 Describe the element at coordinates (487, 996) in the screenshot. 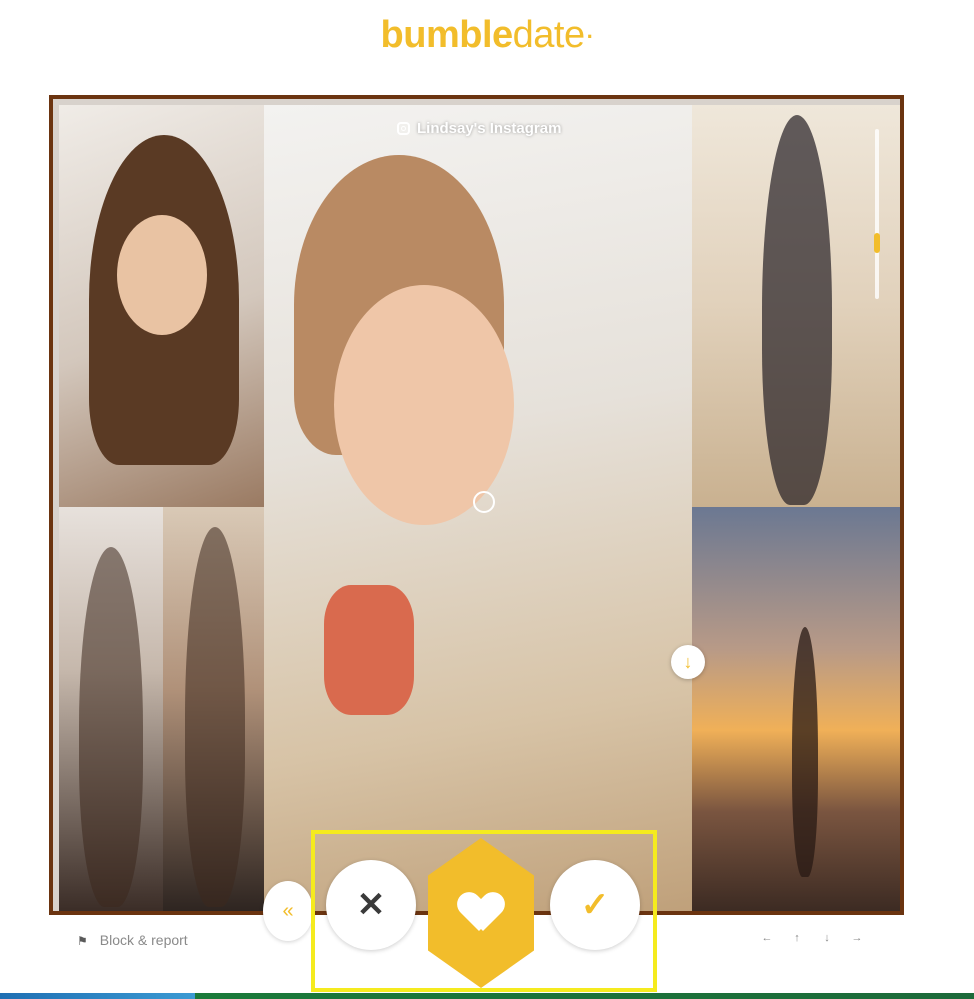

I see `taskbar-strip` at that location.